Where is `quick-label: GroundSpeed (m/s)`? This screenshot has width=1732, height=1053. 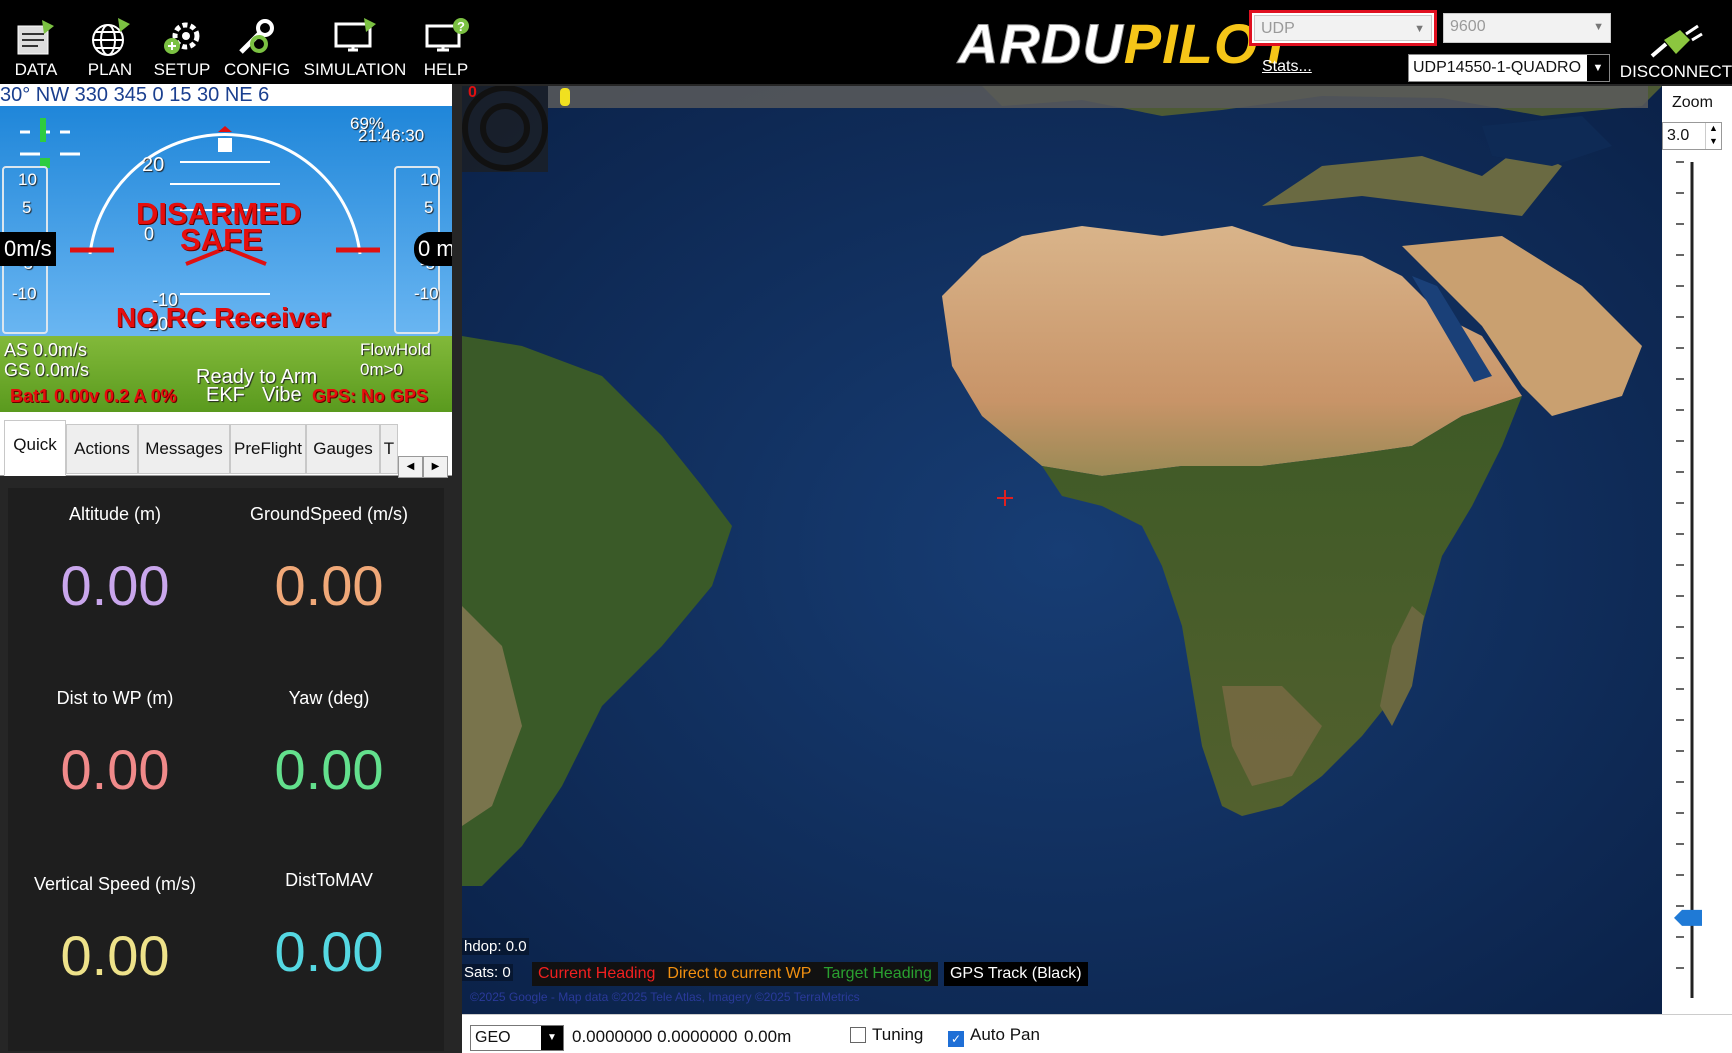 quick-label: GroundSpeed (m/s) is located at coordinates (329, 514).